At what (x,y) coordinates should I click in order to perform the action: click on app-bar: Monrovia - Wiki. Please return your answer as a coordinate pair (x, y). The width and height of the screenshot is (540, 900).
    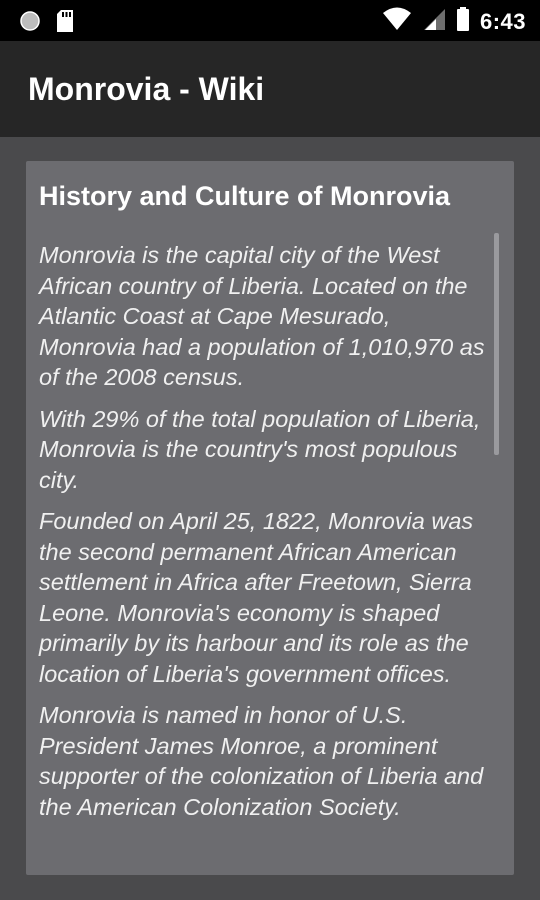
    Looking at the image, I should click on (270, 89).